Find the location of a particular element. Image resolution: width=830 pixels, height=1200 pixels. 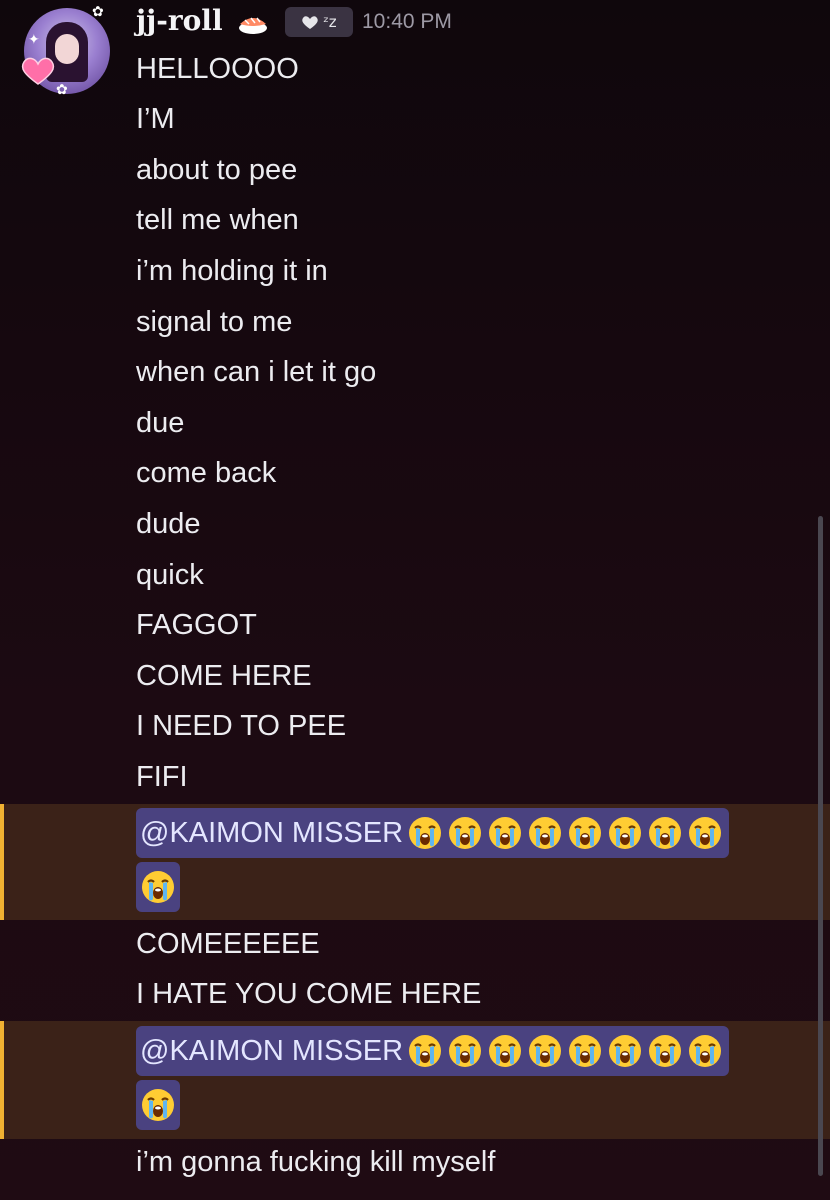

message-line: HELLOOOO is located at coordinates (217, 69).